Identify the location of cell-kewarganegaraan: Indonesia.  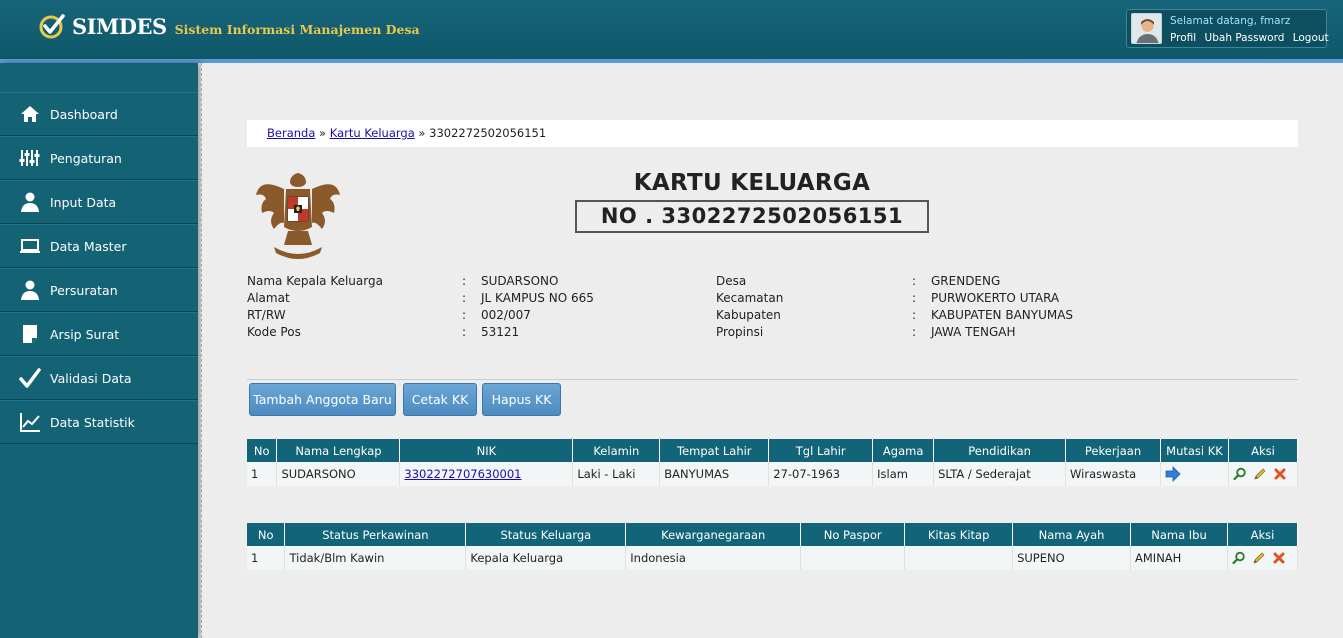
(713, 558).